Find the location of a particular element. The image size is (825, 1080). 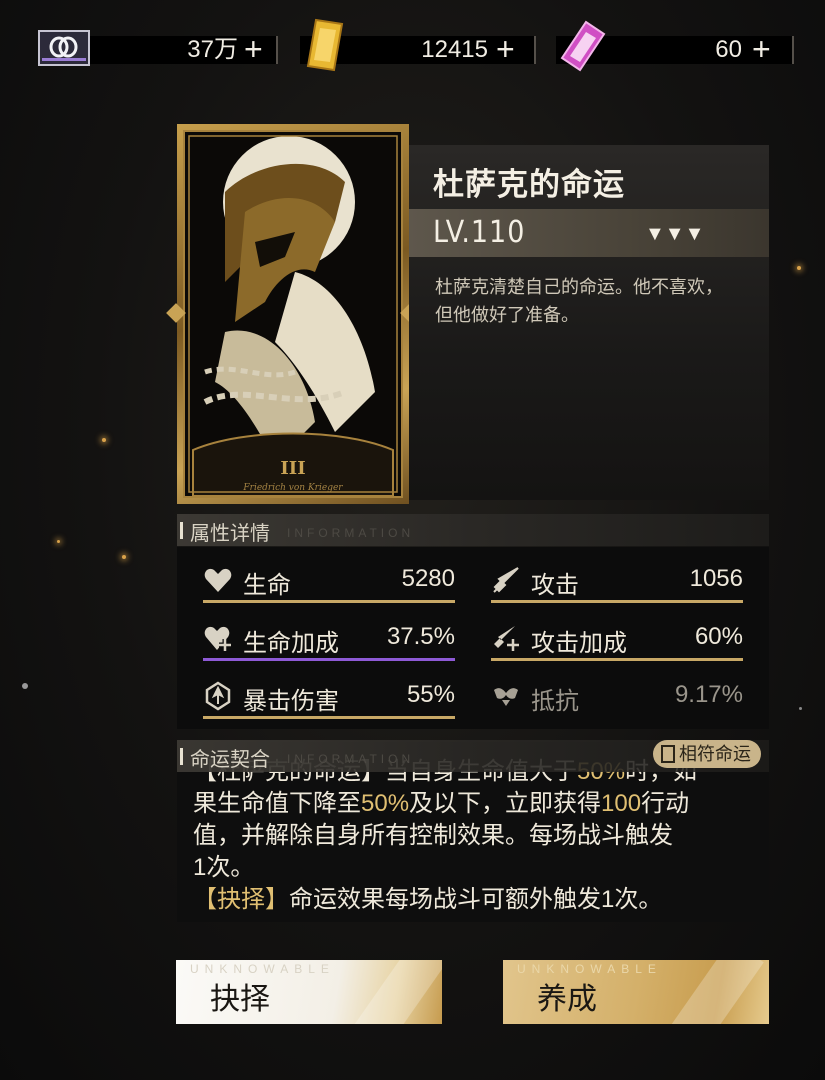

gold-bar-icon is located at coordinates (325, 45).